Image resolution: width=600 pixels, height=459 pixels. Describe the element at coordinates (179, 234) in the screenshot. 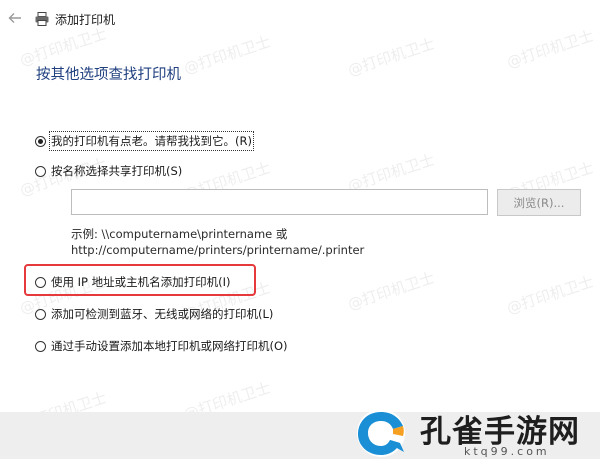

I see `example-line-1: 示例: \\computername\printername 或` at that location.